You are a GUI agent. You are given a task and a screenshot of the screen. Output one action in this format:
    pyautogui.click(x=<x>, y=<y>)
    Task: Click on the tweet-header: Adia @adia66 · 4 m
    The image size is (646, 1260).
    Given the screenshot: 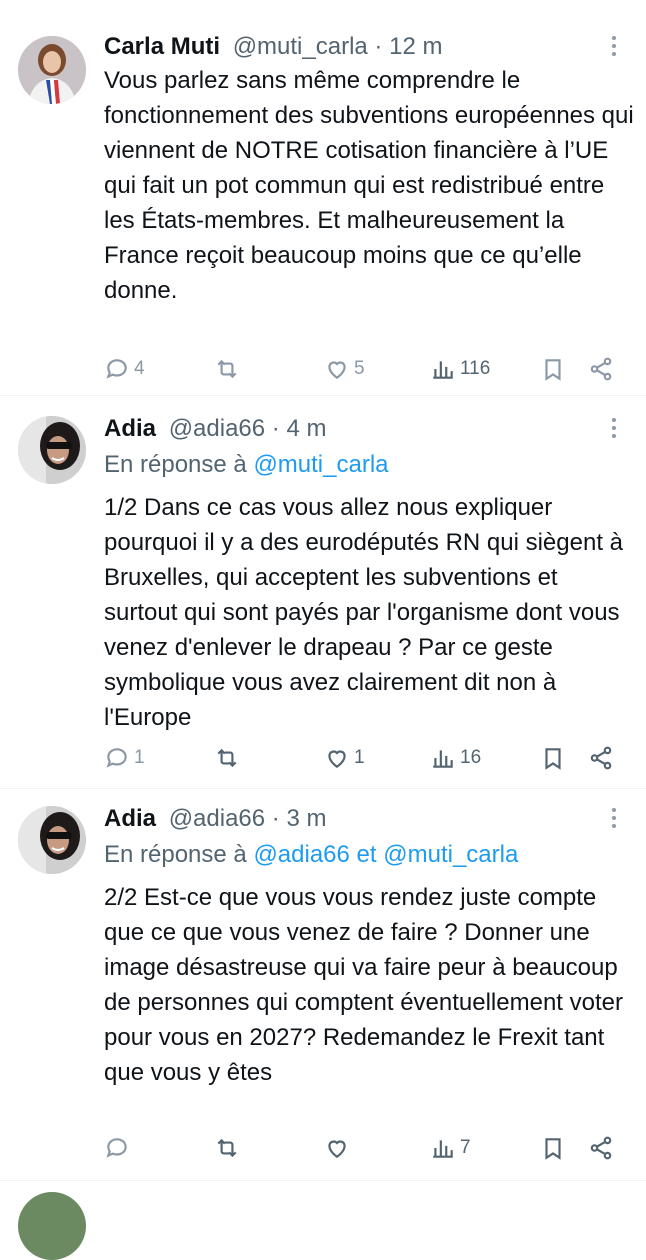 What is the action you would take?
    pyautogui.click(x=215, y=429)
    